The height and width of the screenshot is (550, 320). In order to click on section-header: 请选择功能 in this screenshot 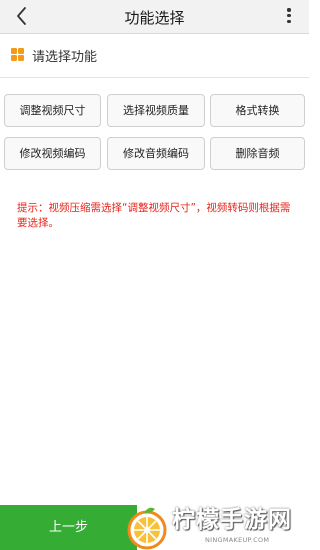, I will do `click(154, 56)`.